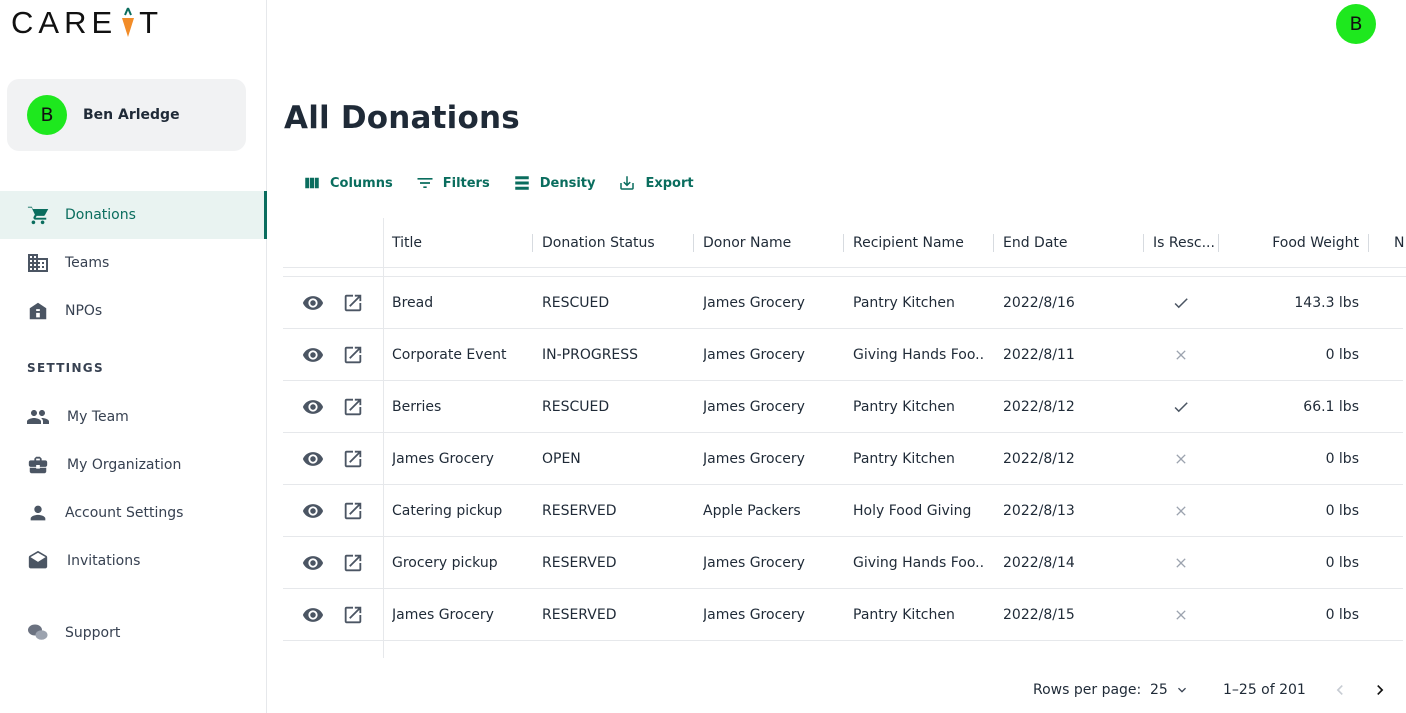 The image size is (1406, 713). Describe the element at coordinates (669, 183) in the screenshot. I see `export-label: Export` at that location.